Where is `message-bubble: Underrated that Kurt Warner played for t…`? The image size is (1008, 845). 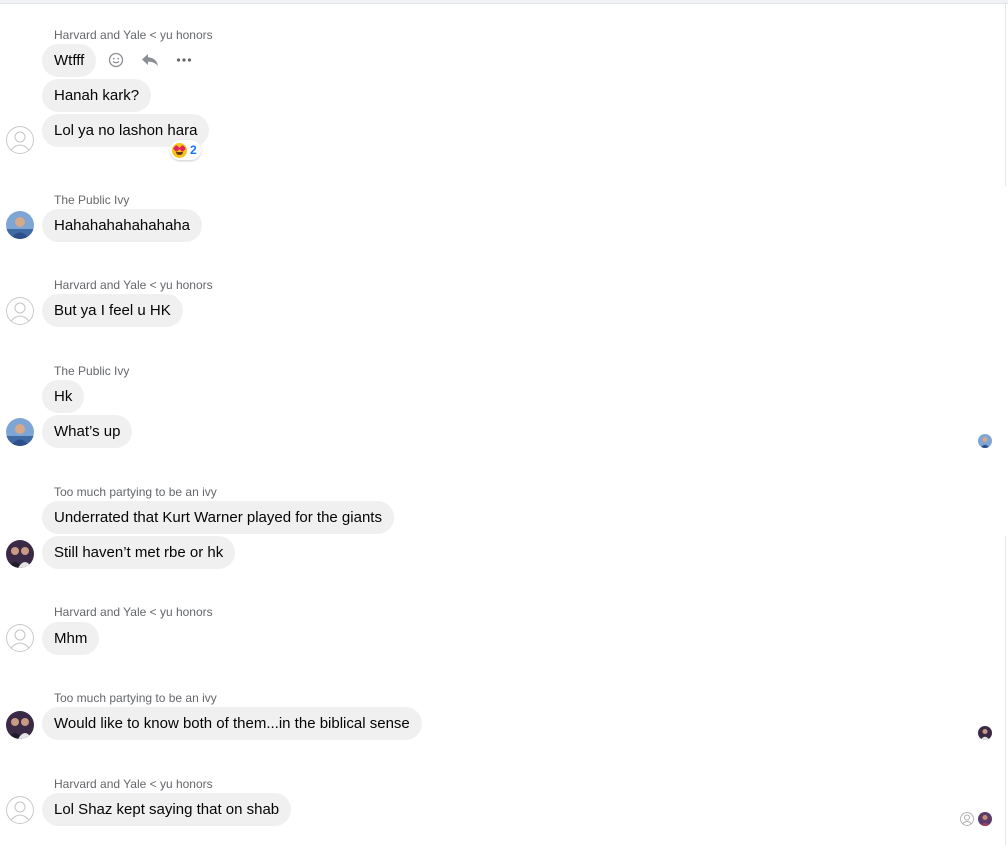 message-bubble: Underrated that Kurt Warner played for t… is located at coordinates (218, 517).